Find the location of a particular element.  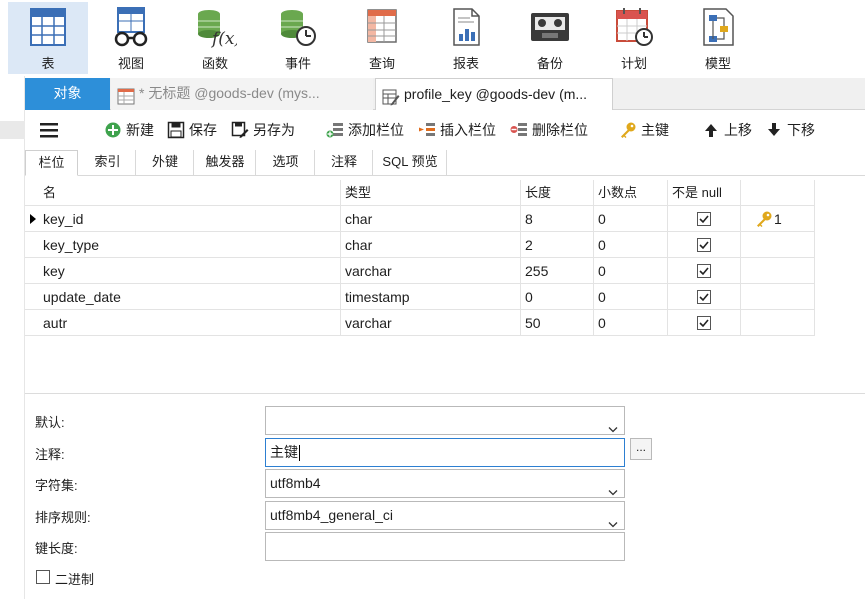

schedule-calendar-icon is located at coordinates (634, 27).